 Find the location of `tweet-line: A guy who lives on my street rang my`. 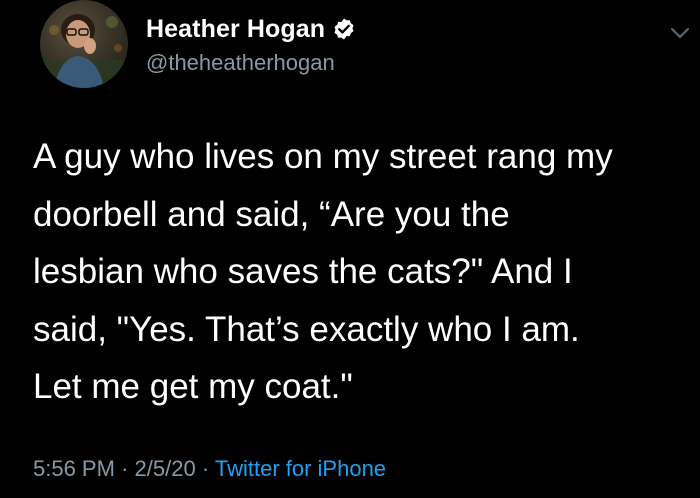

tweet-line: A guy who lives on my street rang my is located at coordinates (323, 156).